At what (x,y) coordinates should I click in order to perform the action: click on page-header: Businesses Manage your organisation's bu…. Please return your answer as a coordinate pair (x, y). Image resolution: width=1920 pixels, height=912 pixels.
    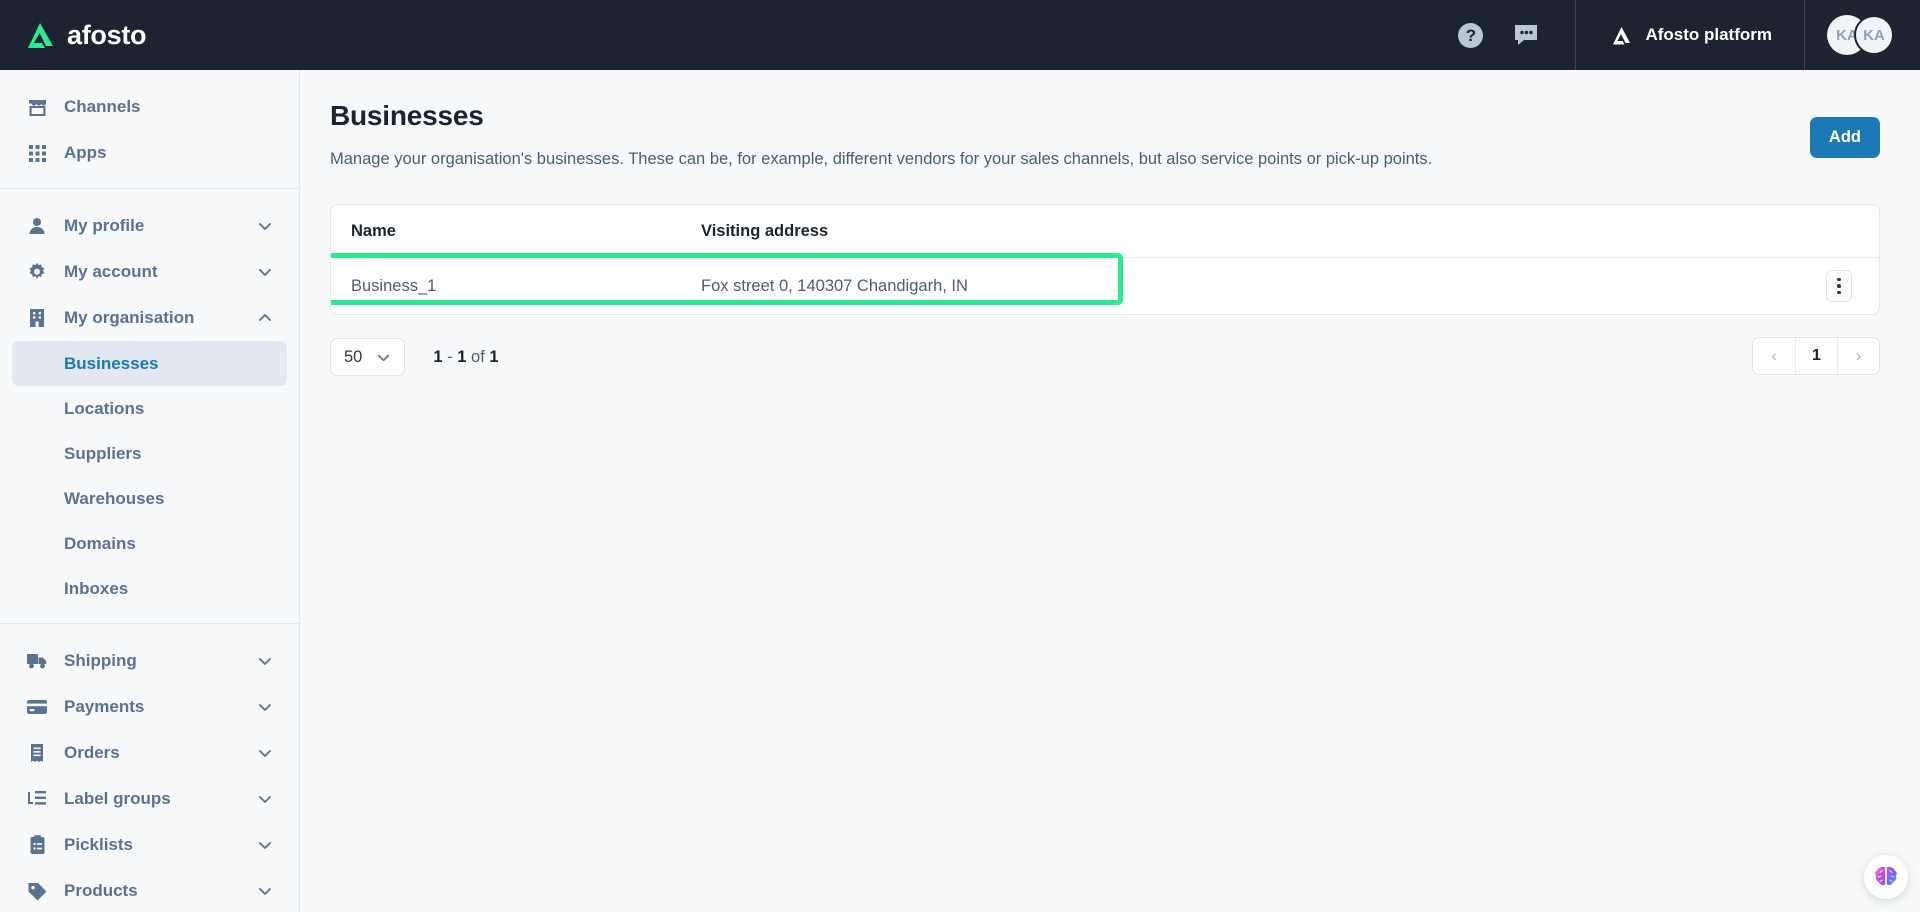
    Looking at the image, I should click on (1105, 134).